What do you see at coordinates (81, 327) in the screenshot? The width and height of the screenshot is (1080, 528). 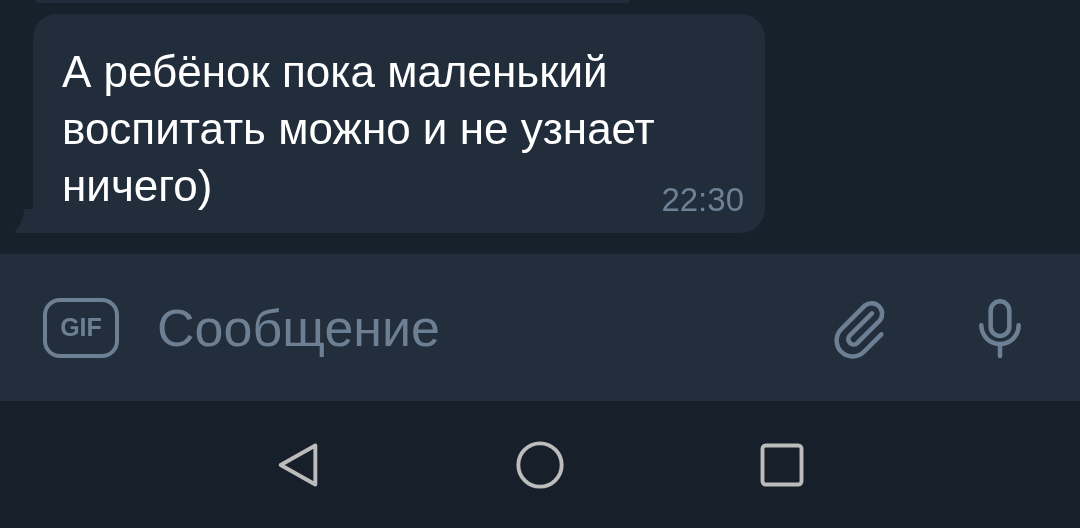 I see `gif-button: GIF` at bounding box center [81, 327].